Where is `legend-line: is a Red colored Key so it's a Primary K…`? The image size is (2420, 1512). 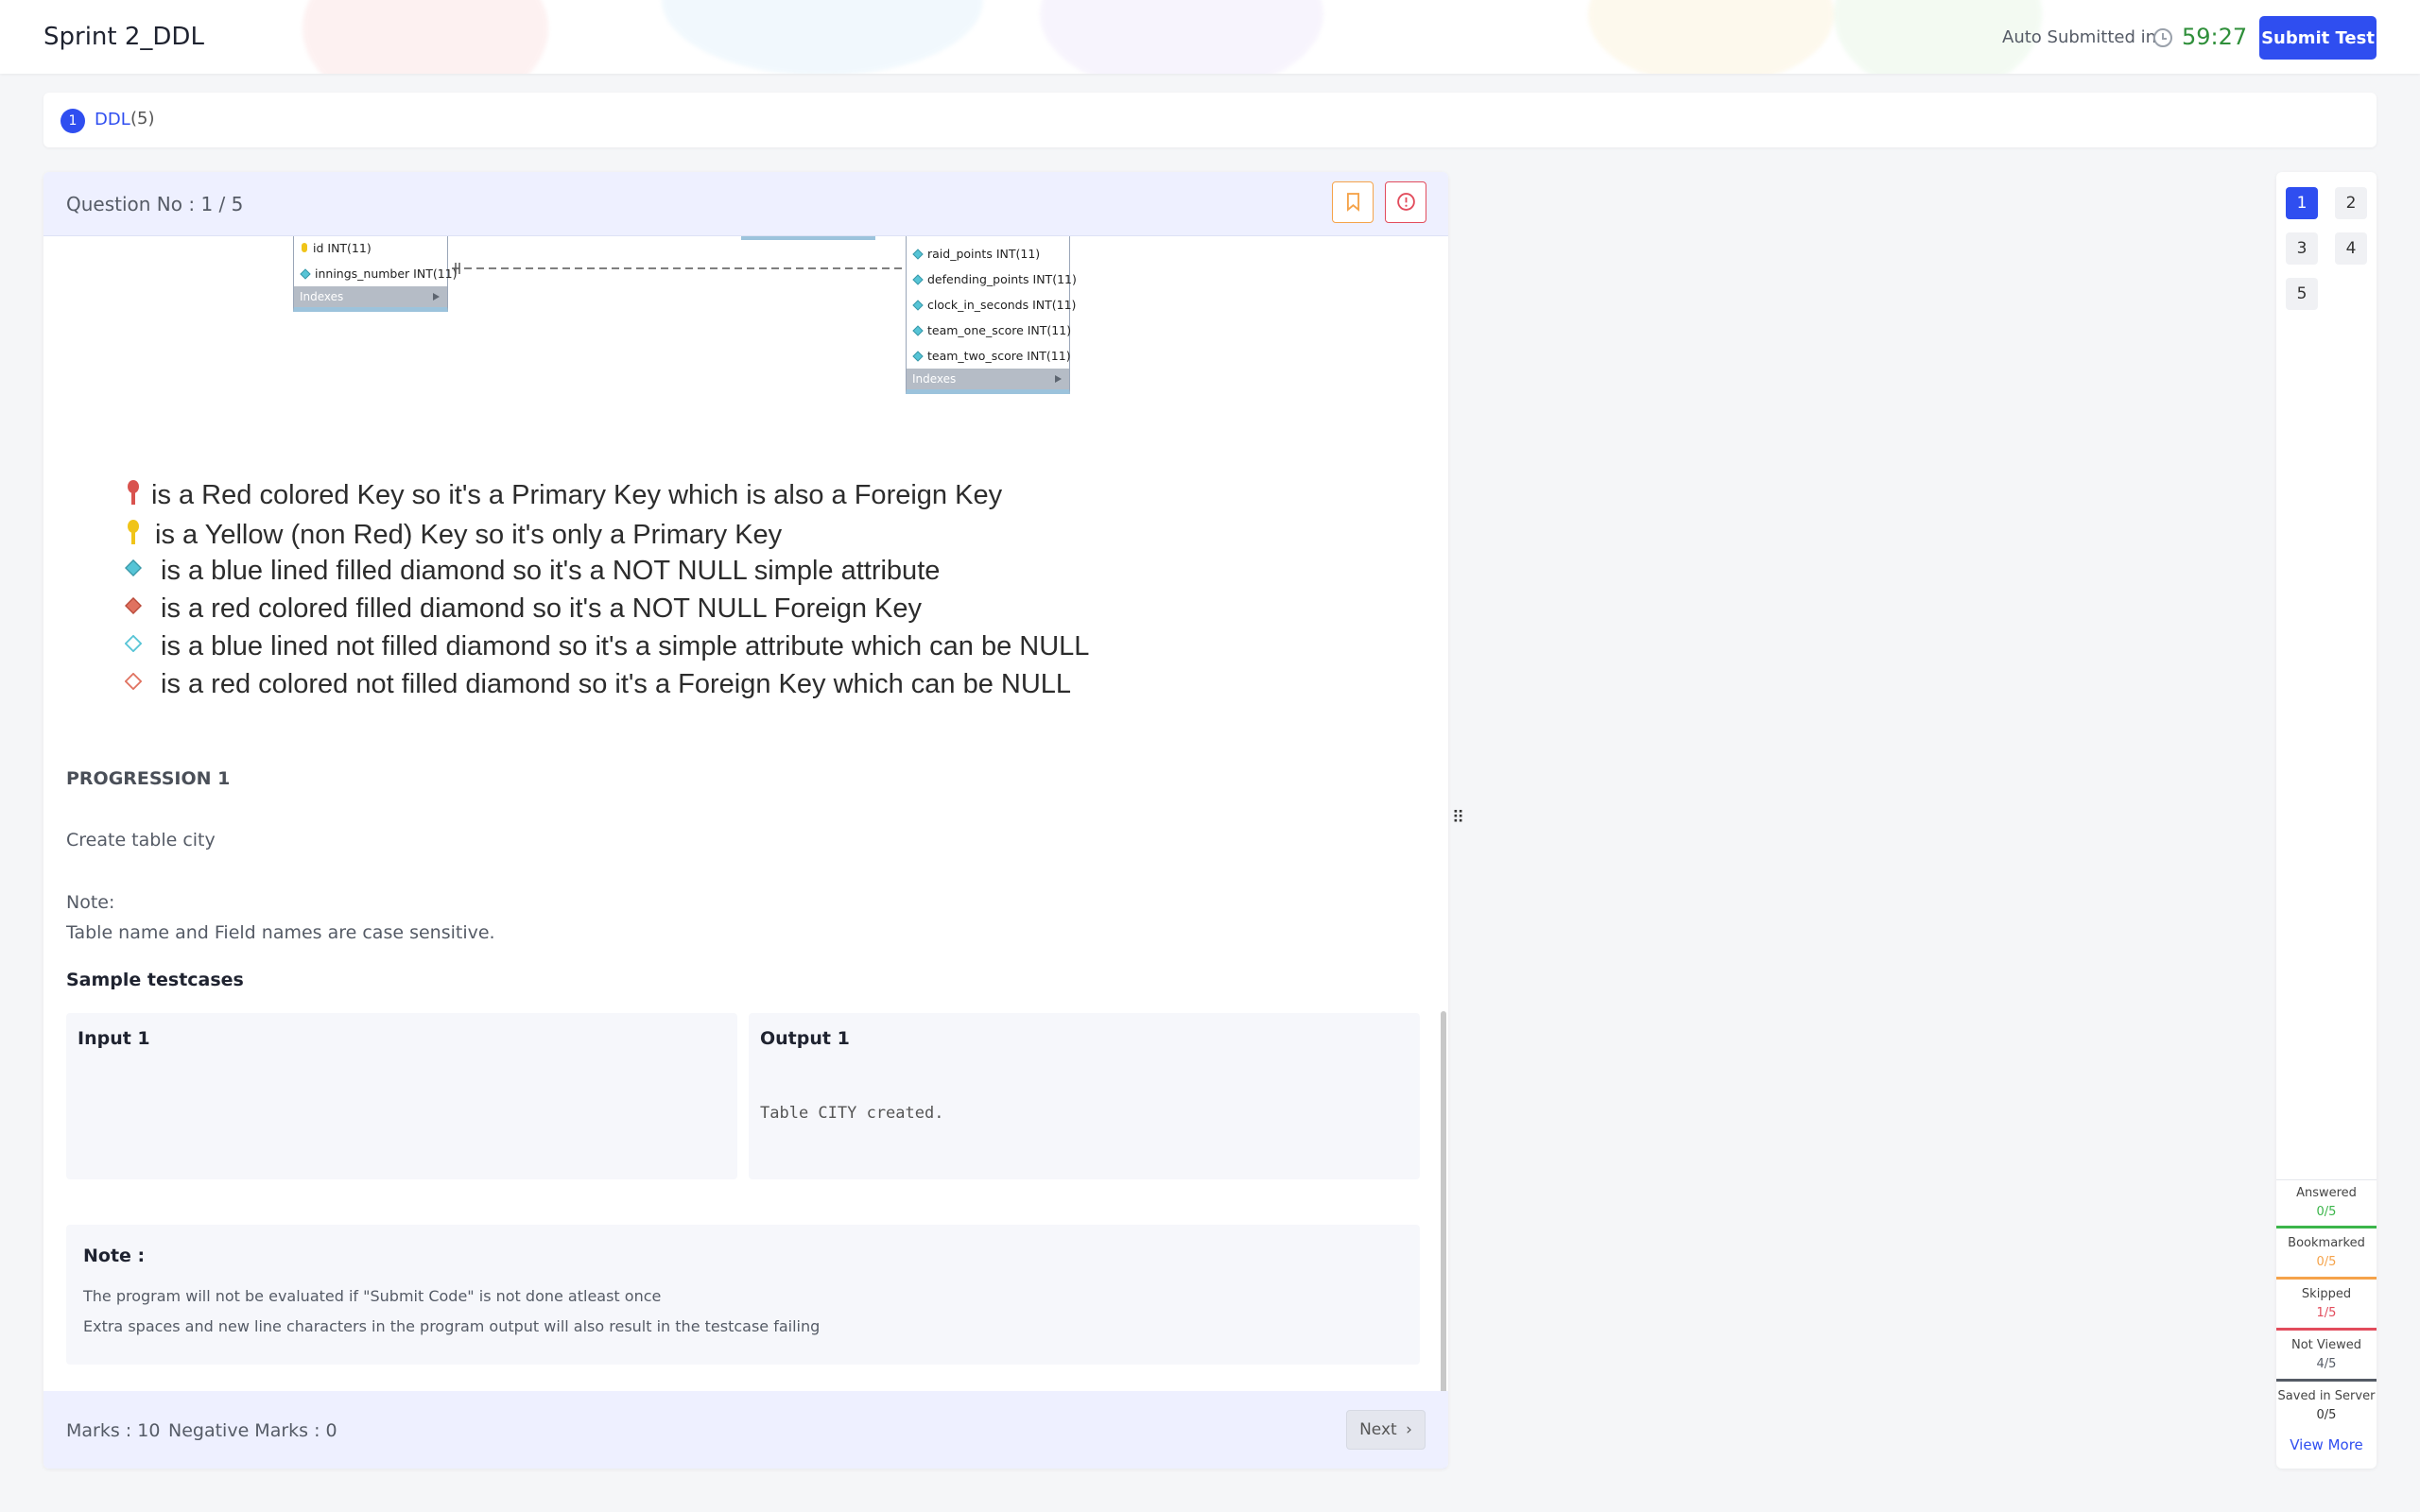 legend-line: is a Red colored Key so it's a Primary K… is located at coordinates (577, 495).